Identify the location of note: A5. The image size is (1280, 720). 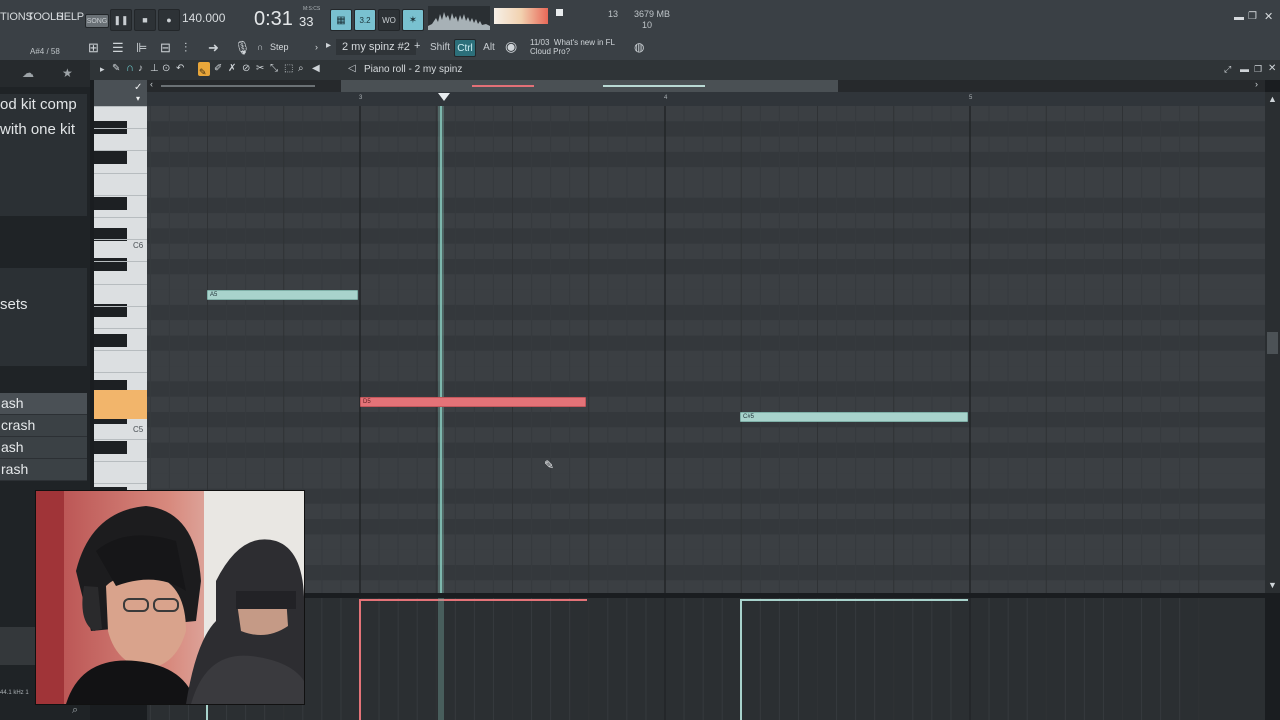
(282, 295).